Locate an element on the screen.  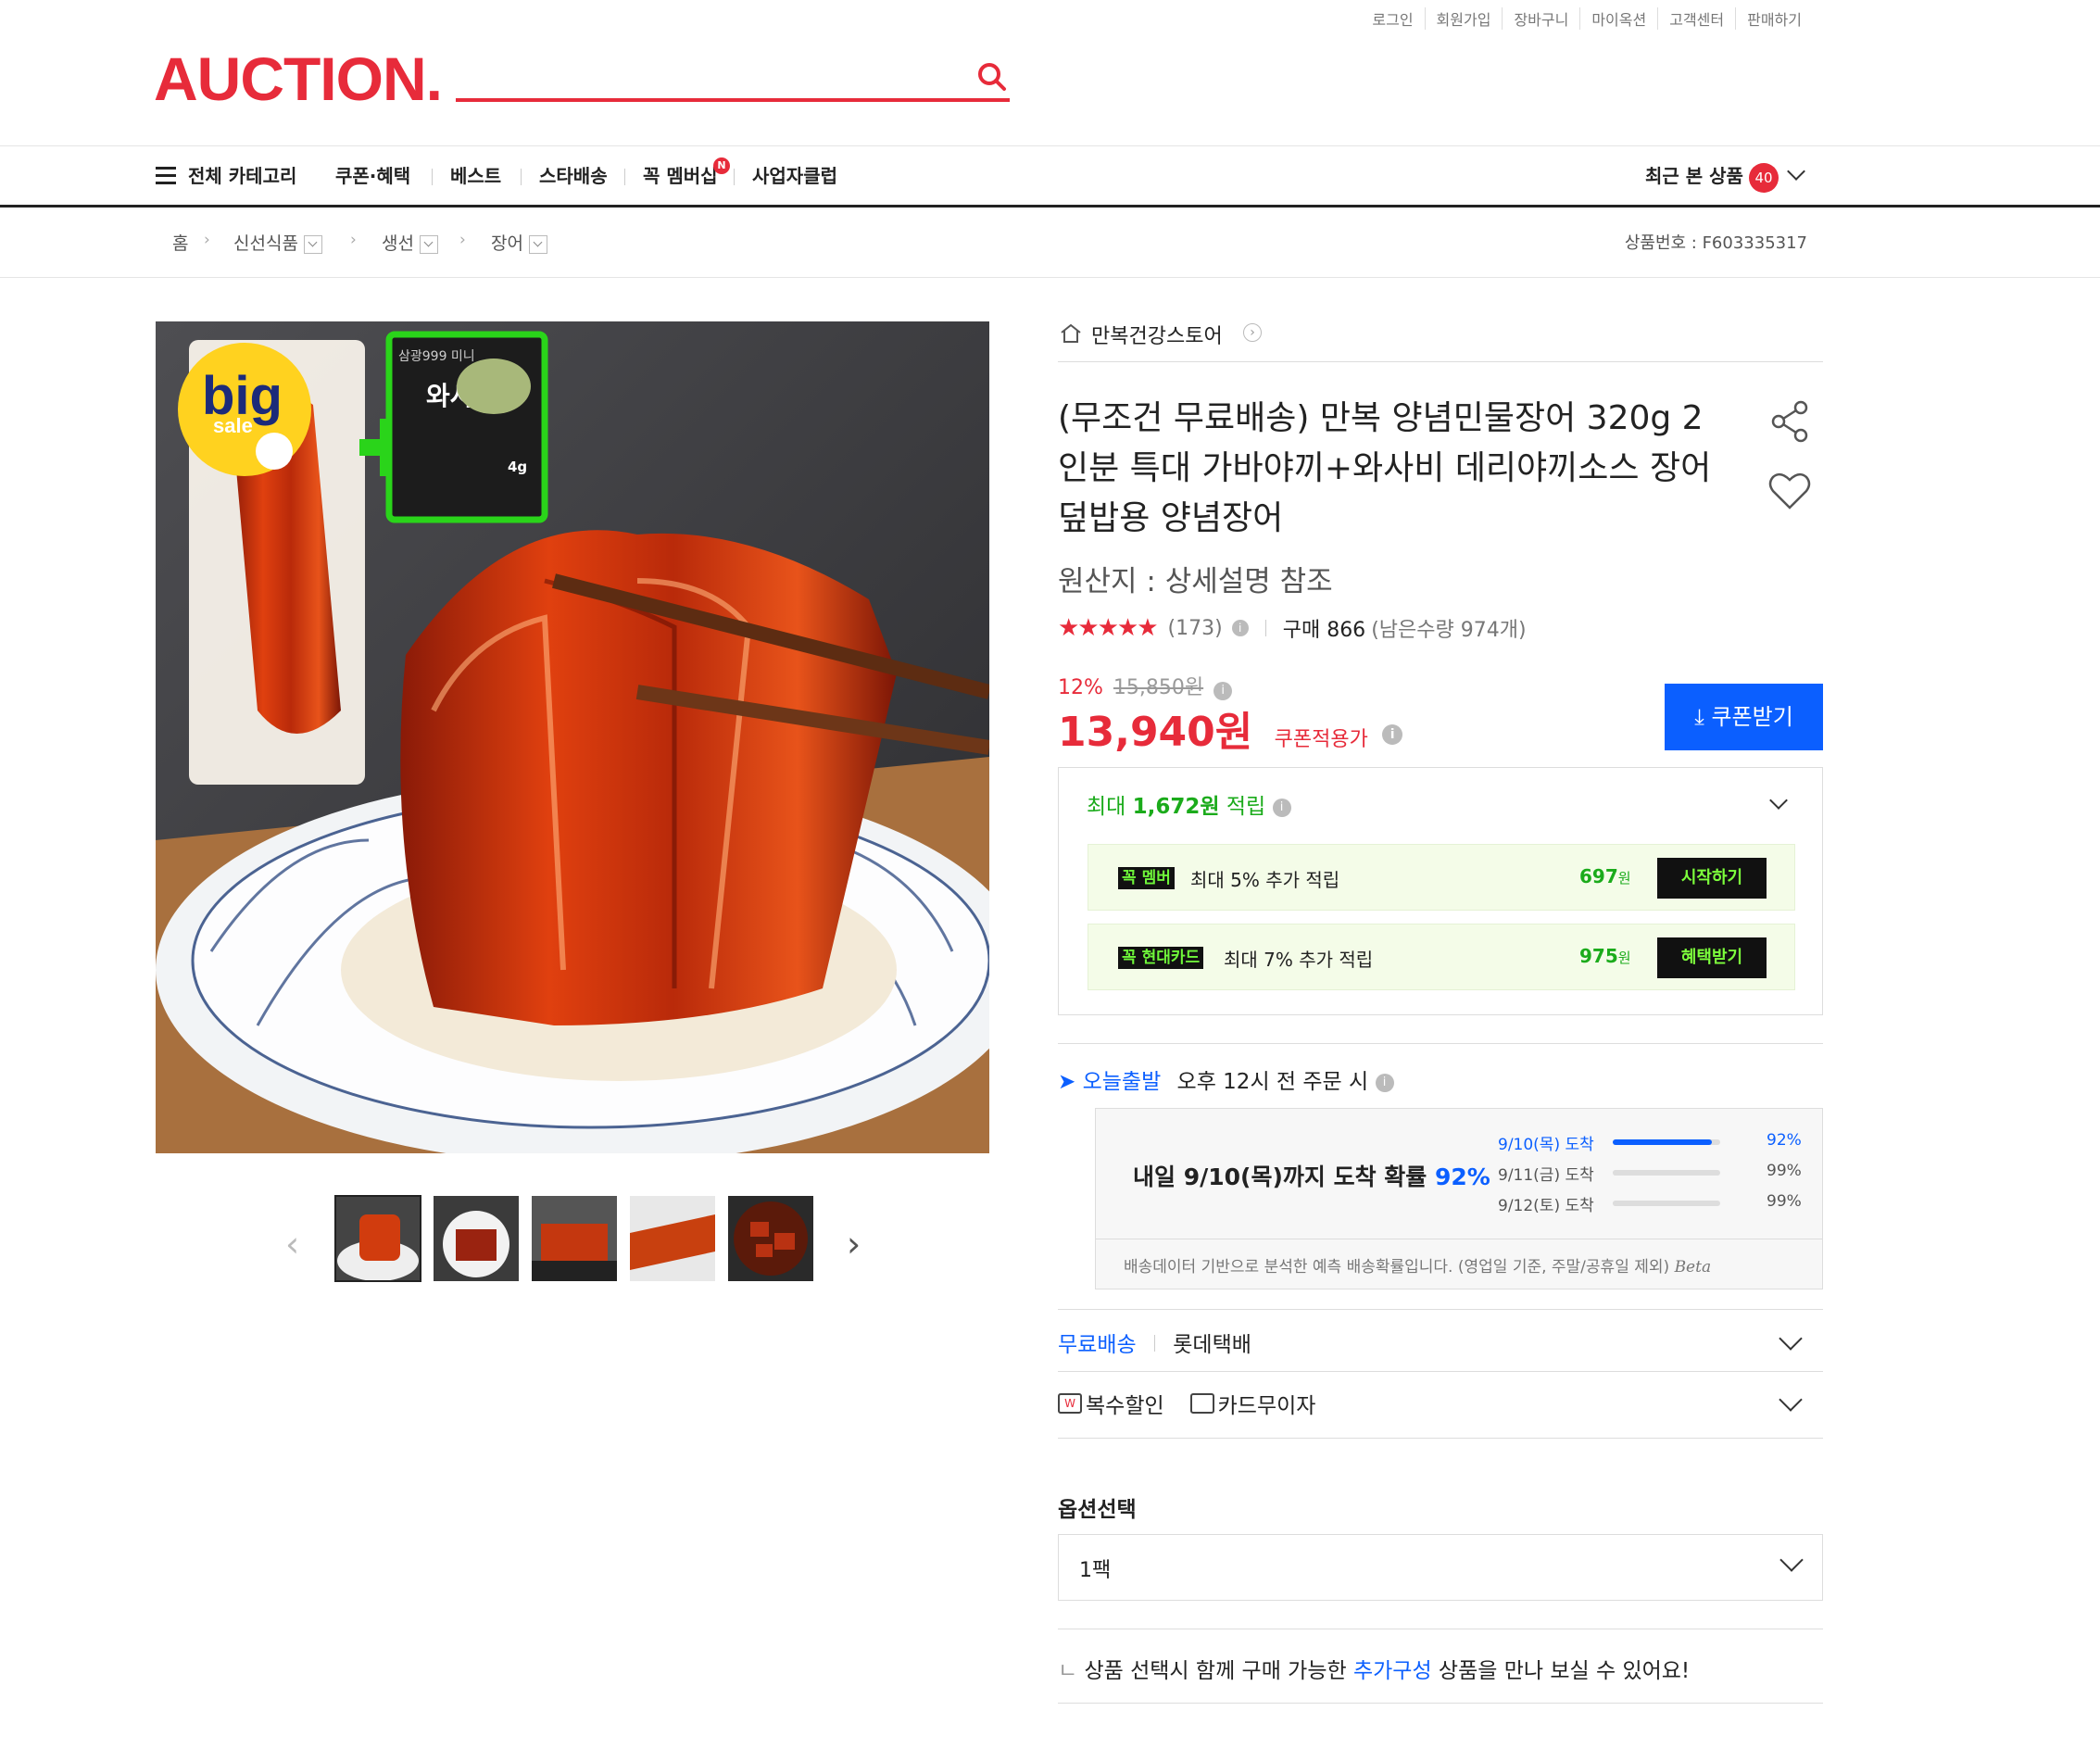
probability-row: 9/10(목) 도착 92% is located at coordinates (1655, 1142).